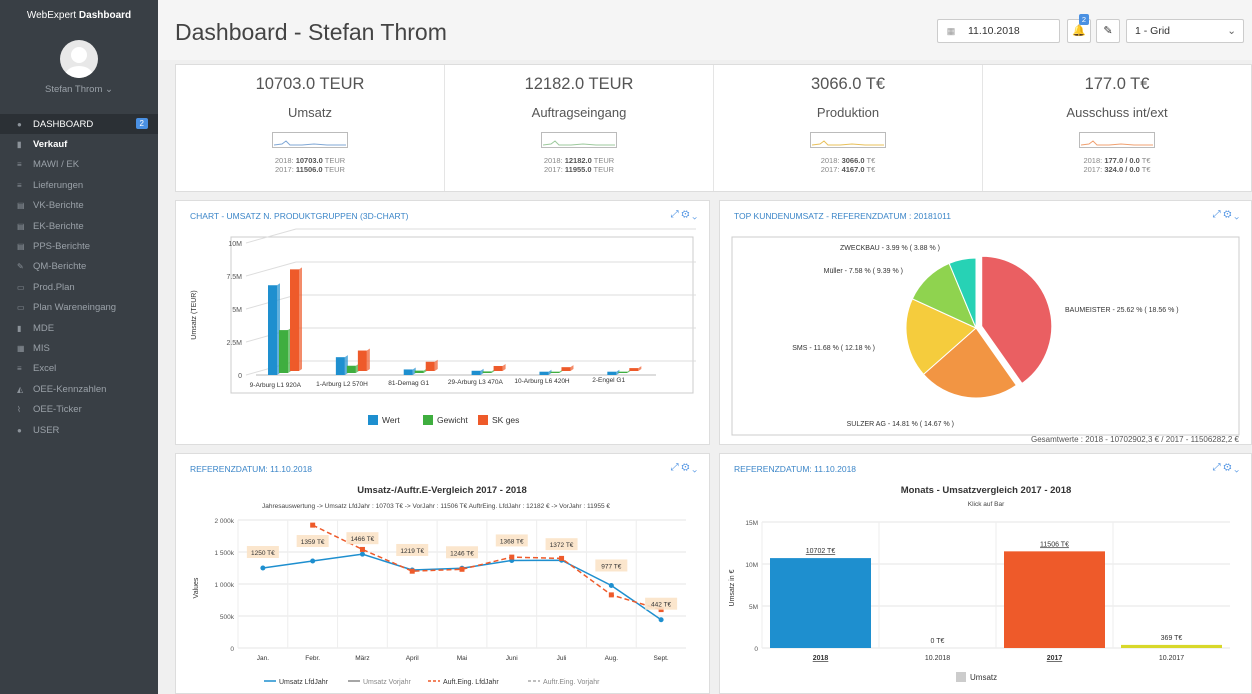 The height and width of the screenshot is (694, 1252). What do you see at coordinates (141, 123) in the screenshot?
I see `sidebar-badge: 2` at bounding box center [141, 123].